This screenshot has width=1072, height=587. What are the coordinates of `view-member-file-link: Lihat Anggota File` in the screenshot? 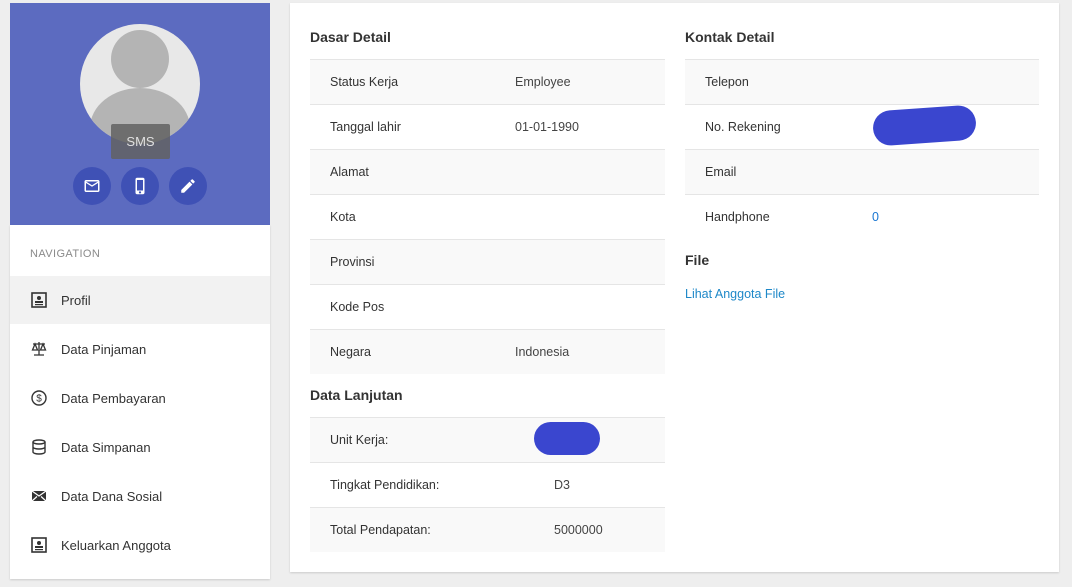 It's located at (735, 294).